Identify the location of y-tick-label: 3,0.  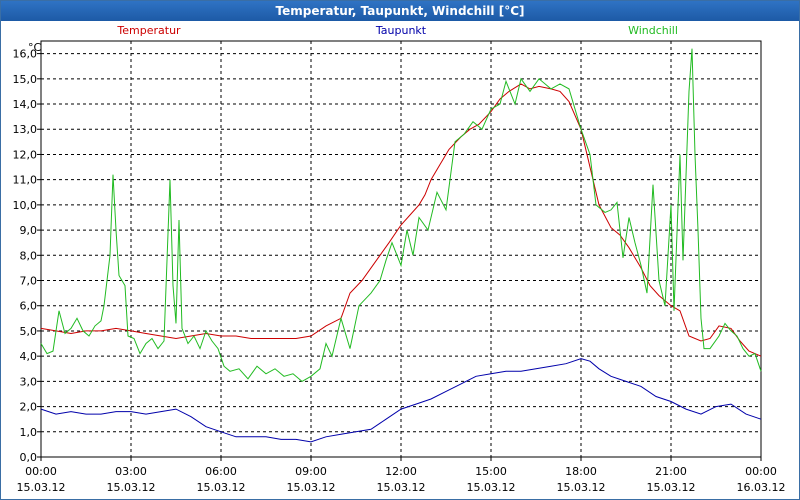
(29, 381).